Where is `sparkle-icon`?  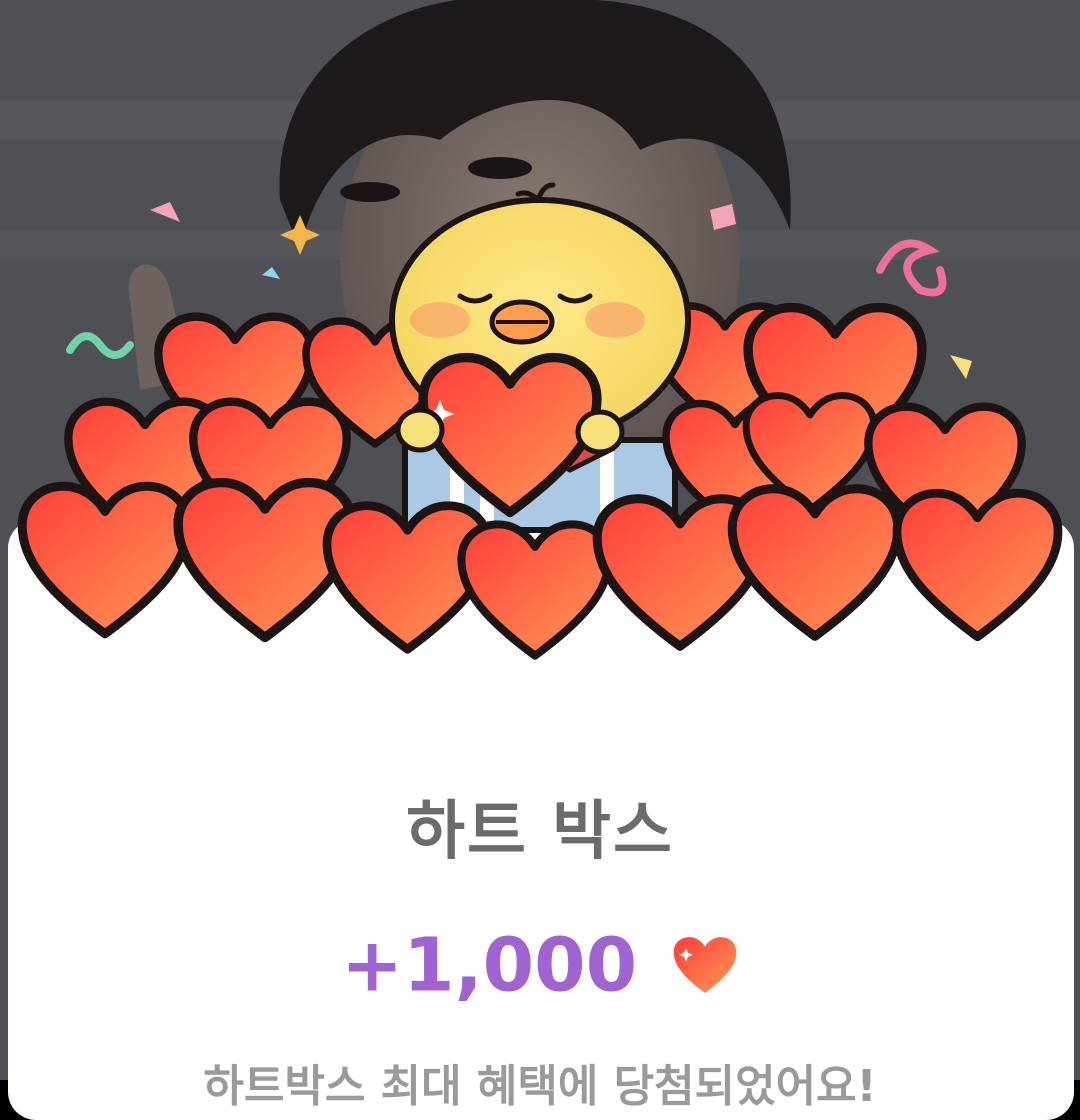
sparkle-icon is located at coordinates (300, 235).